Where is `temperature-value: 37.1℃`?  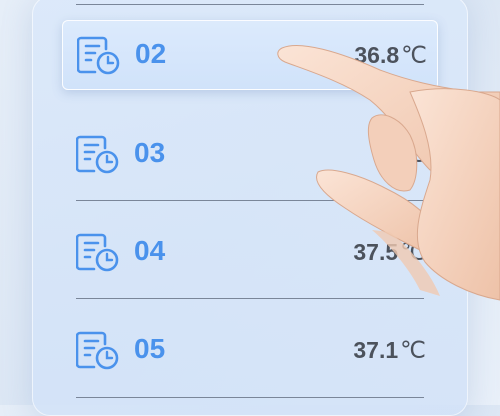 temperature-value: 37.1℃ is located at coordinates (389, 350).